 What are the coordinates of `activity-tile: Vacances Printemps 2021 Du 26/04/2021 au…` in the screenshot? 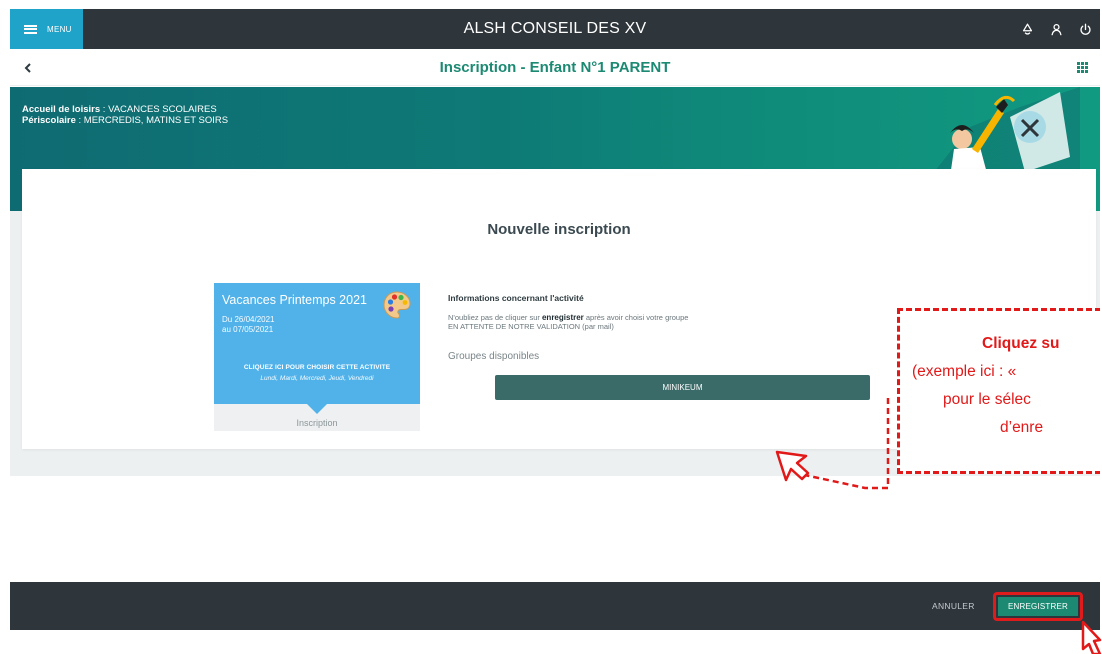 It's located at (317, 357).